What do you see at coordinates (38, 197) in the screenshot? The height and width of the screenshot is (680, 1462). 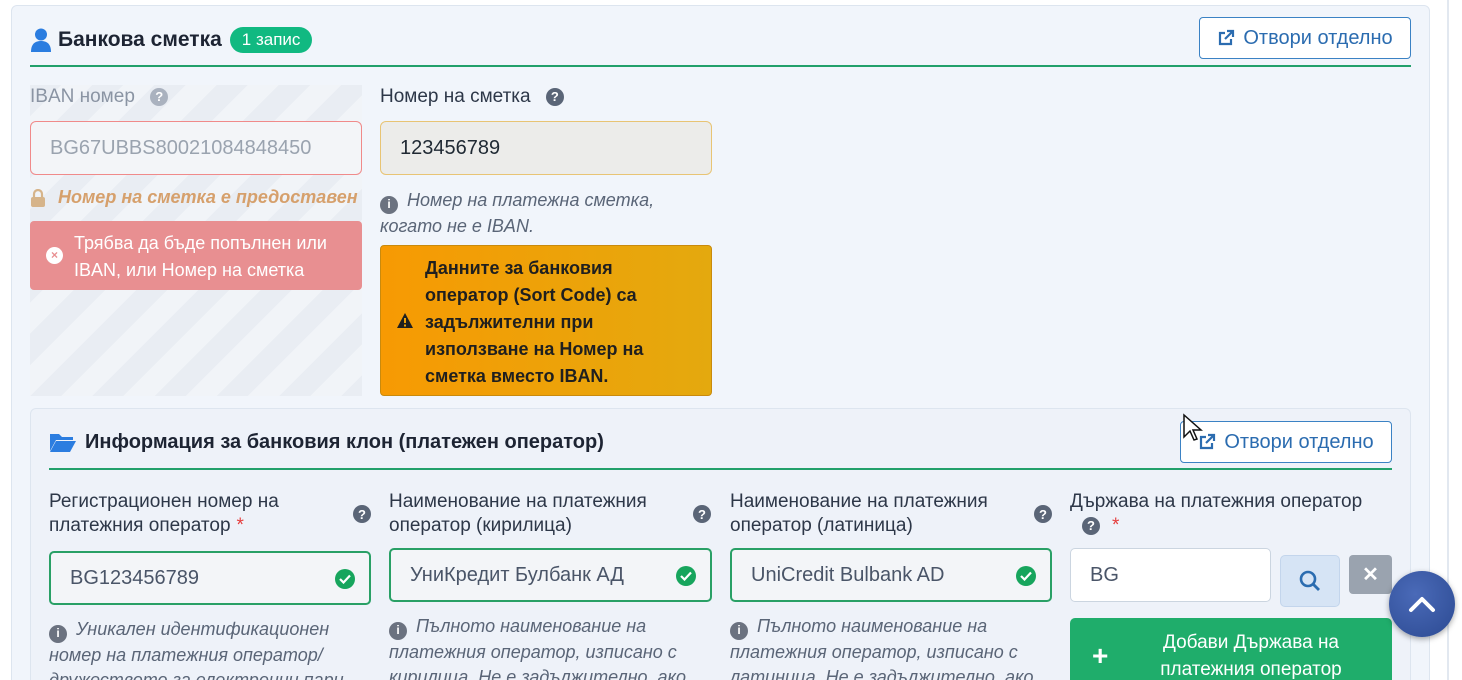 I see `lock-icon` at bounding box center [38, 197].